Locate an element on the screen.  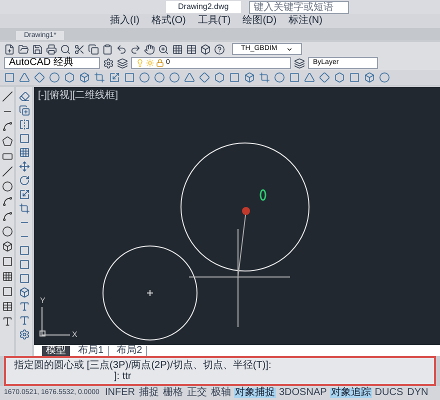
search-icon is located at coordinates (65, 49).